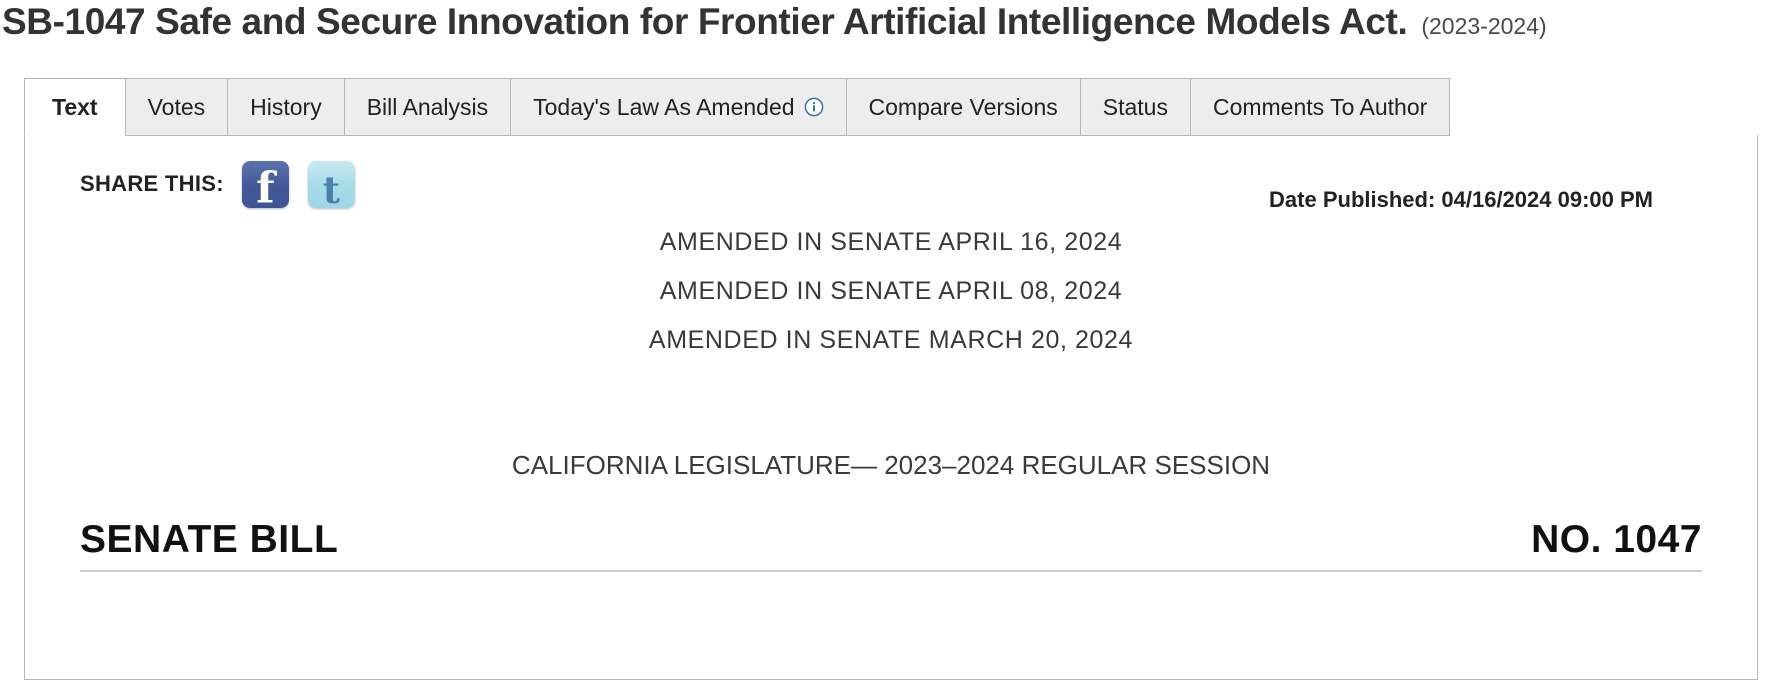 The height and width of the screenshot is (680, 1782). I want to click on tab-compare-versions: Compare Versions, so click(963, 107).